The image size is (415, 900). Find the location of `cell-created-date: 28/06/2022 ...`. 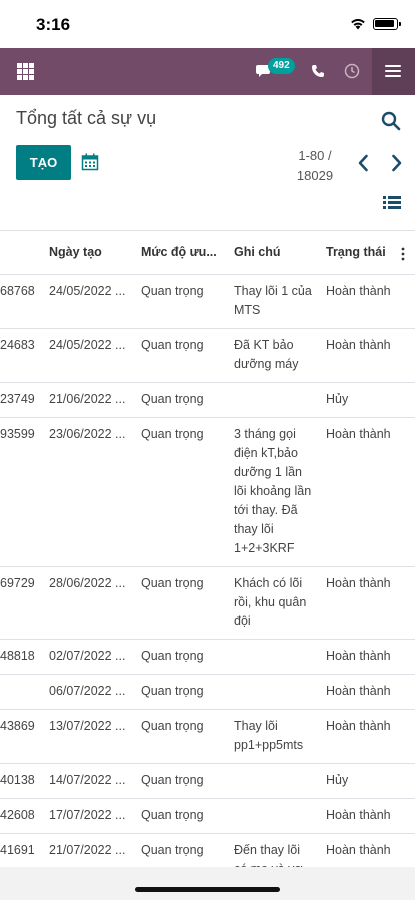

cell-created-date: 28/06/2022 ... is located at coordinates (89, 603).